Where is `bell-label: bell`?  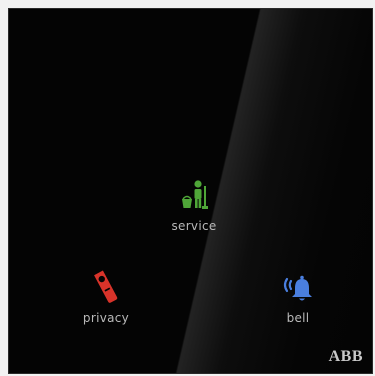 bell-label: bell is located at coordinates (298, 318).